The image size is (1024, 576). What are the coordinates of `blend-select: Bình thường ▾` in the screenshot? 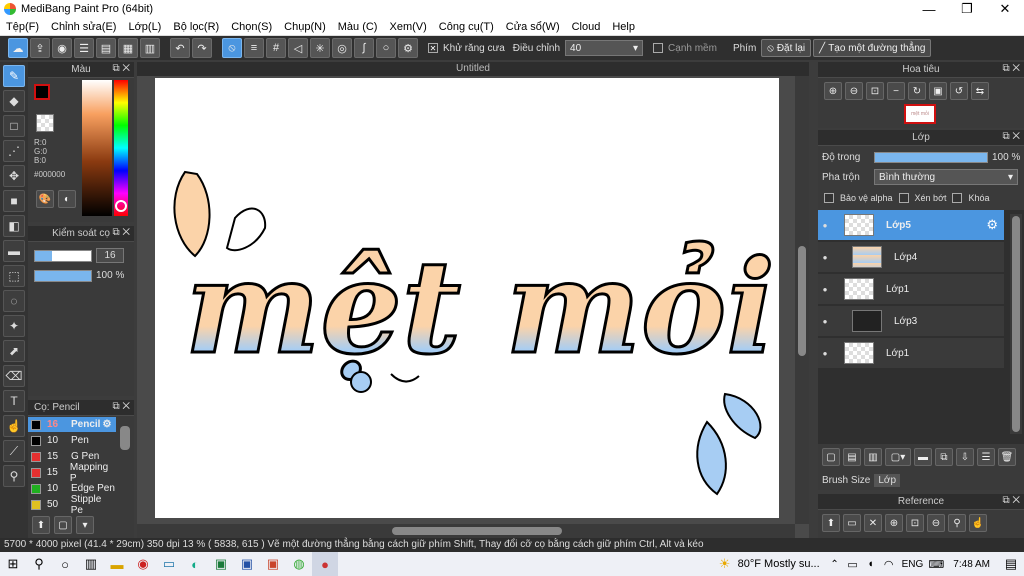 It's located at (946, 177).